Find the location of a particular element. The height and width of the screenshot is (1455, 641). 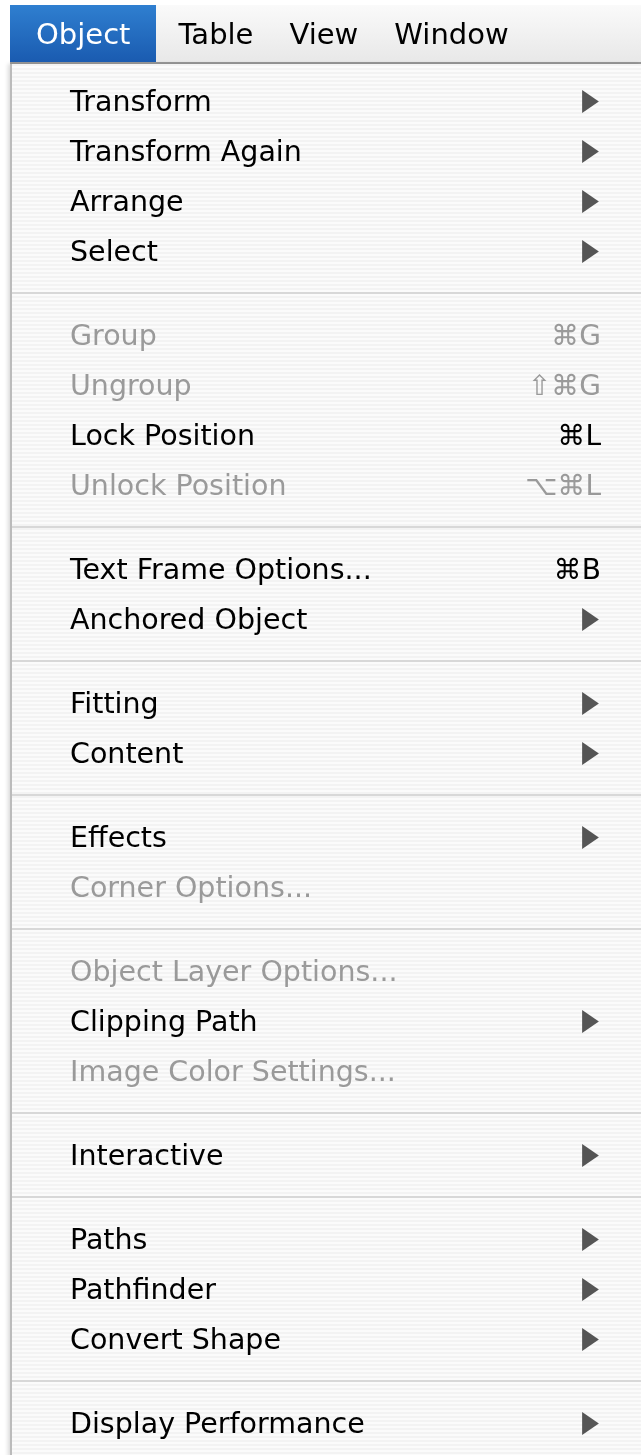

menu-item: Anchored Object is located at coordinates (326, 619).